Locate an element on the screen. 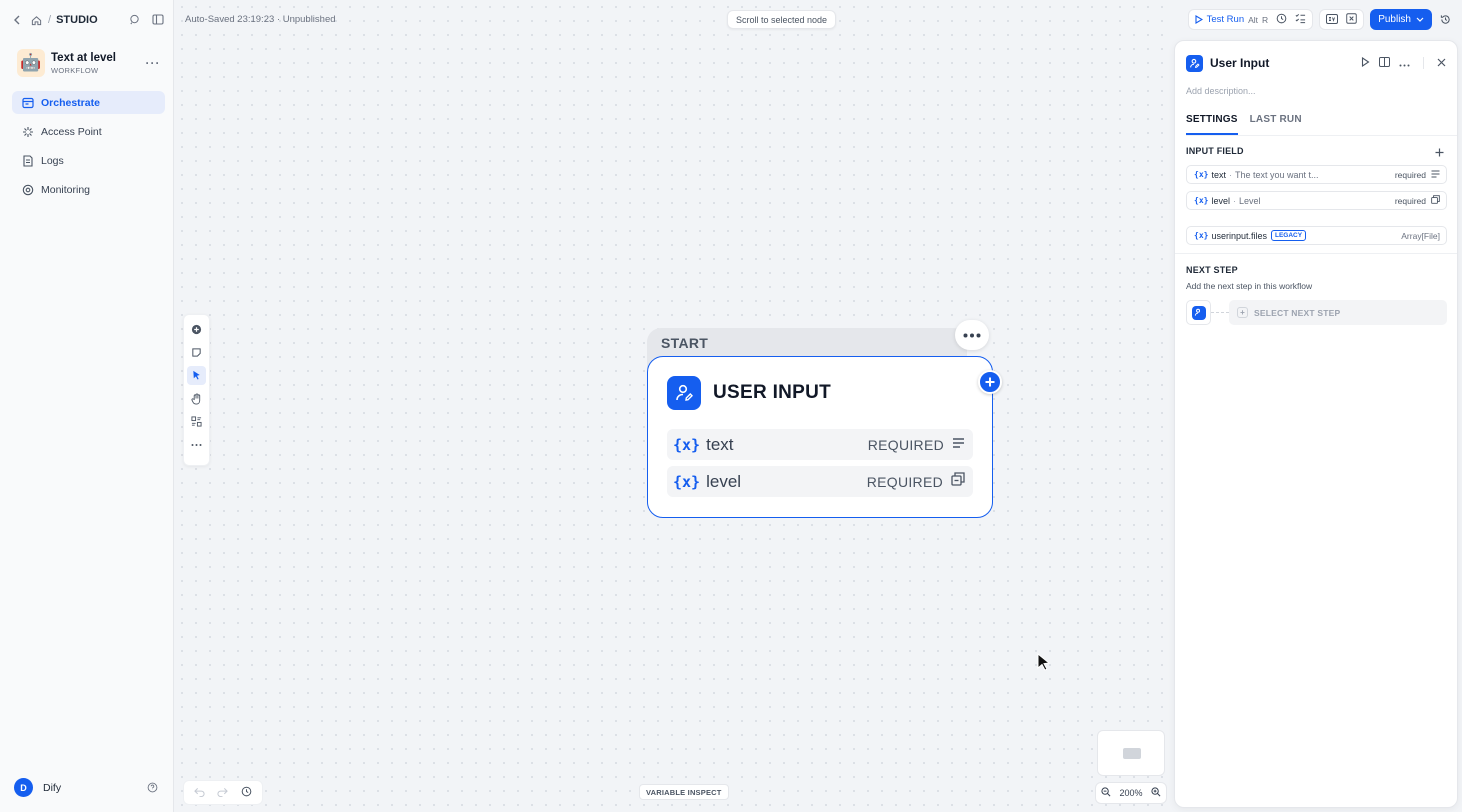 The height and width of the screenshot is (812, 1462). minimap is located at coordinates (1131, 753).